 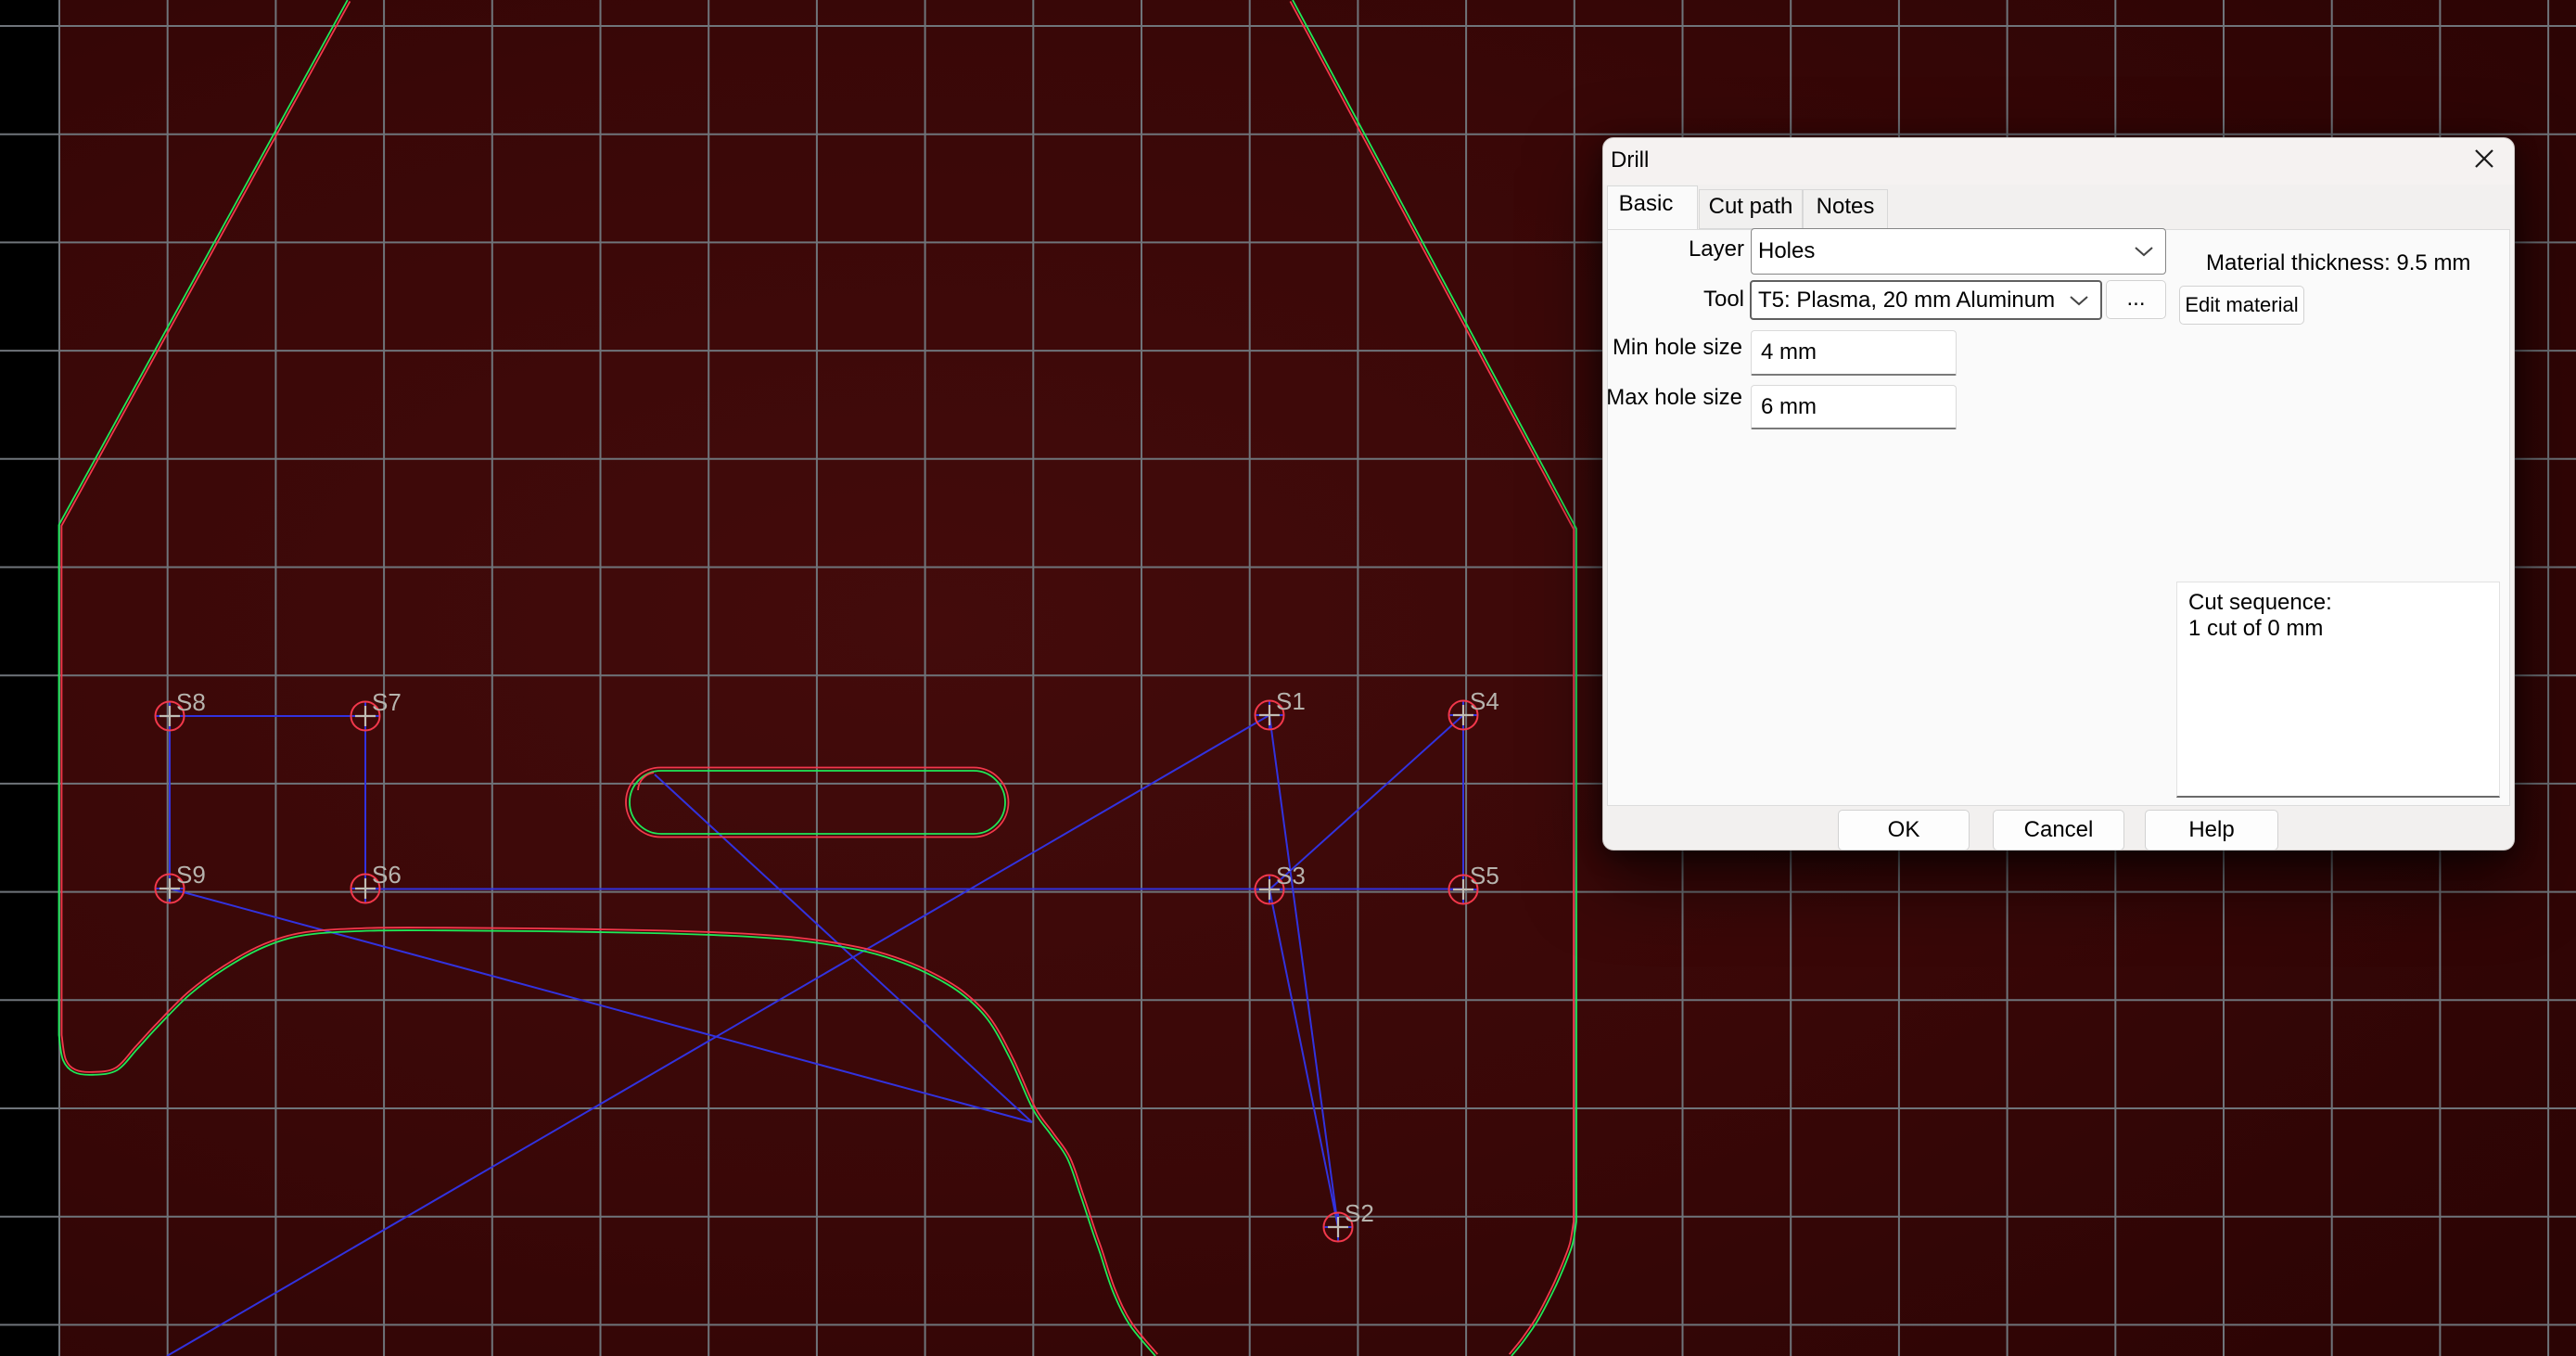 What do you see at coordinates (191, 702) in the screenshot?
I see `svg-text: S8` at bounding box center [191, 702].